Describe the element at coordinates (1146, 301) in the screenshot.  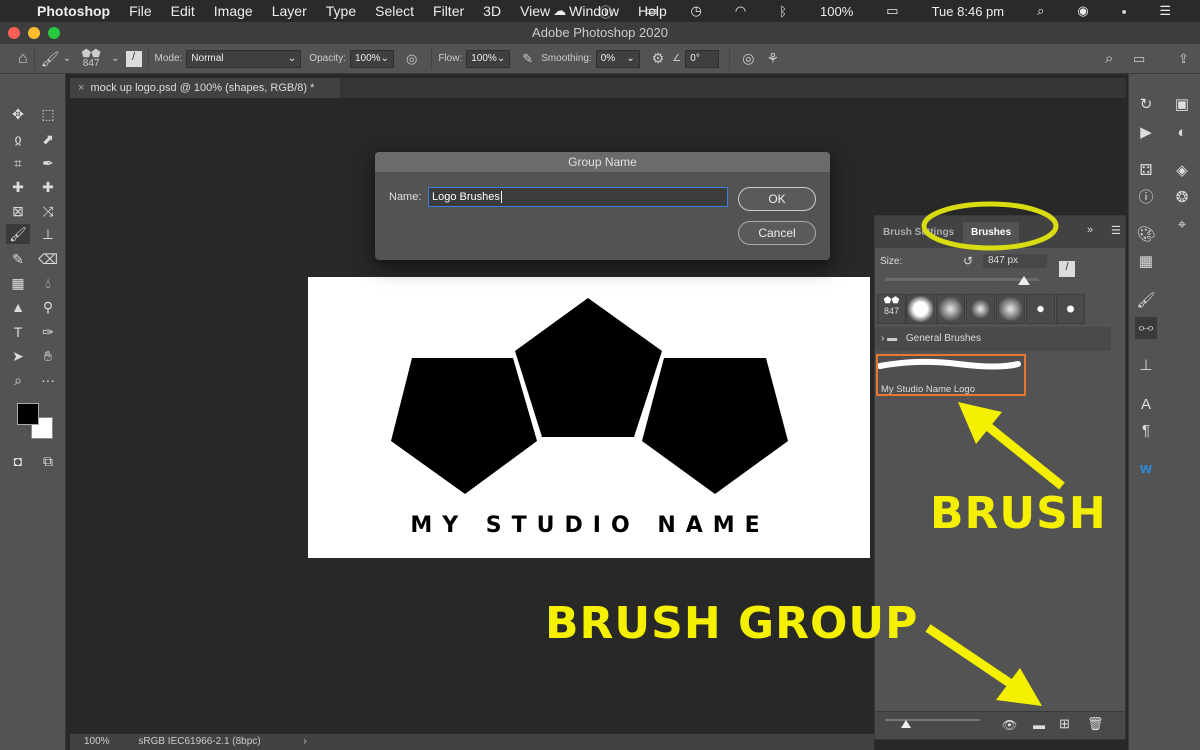
I see `brush-panel-icon: 🖌︎` at that location.